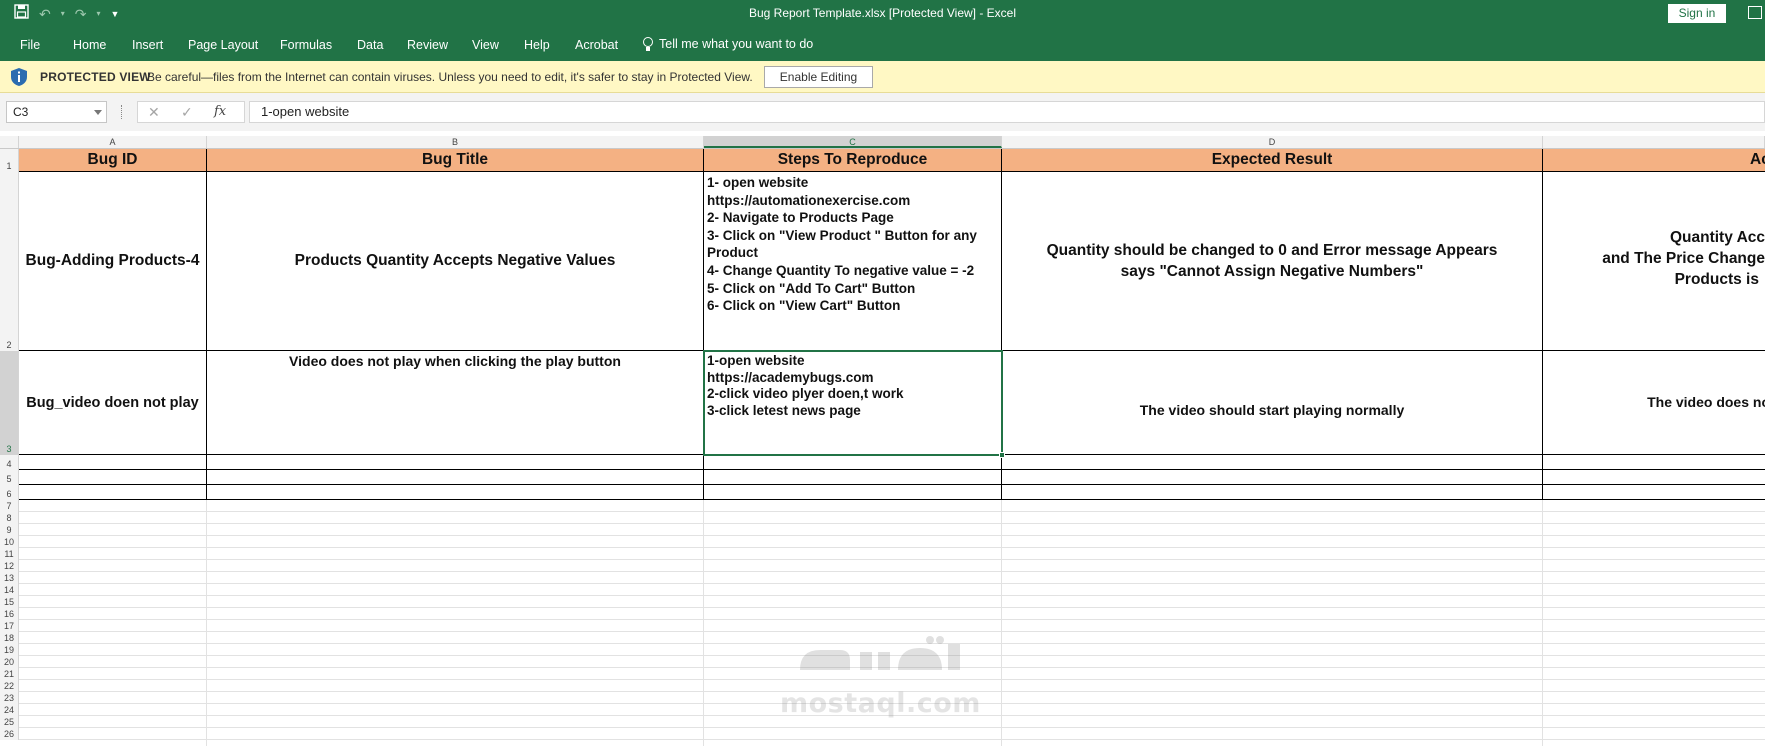 The width and height of the screenshot is (1765, 746). What do you see at coordinates (9, 554) in the screenshot?
I see `row-header-11: 11` at bounding box center [9, 554].